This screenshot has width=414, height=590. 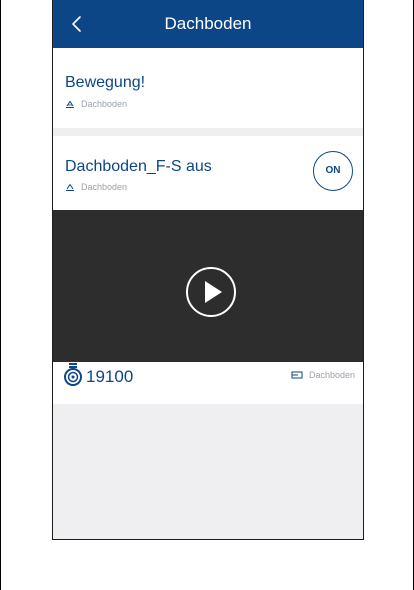 I want to click on page-title: Dachboden, so click(x=208, y=23).